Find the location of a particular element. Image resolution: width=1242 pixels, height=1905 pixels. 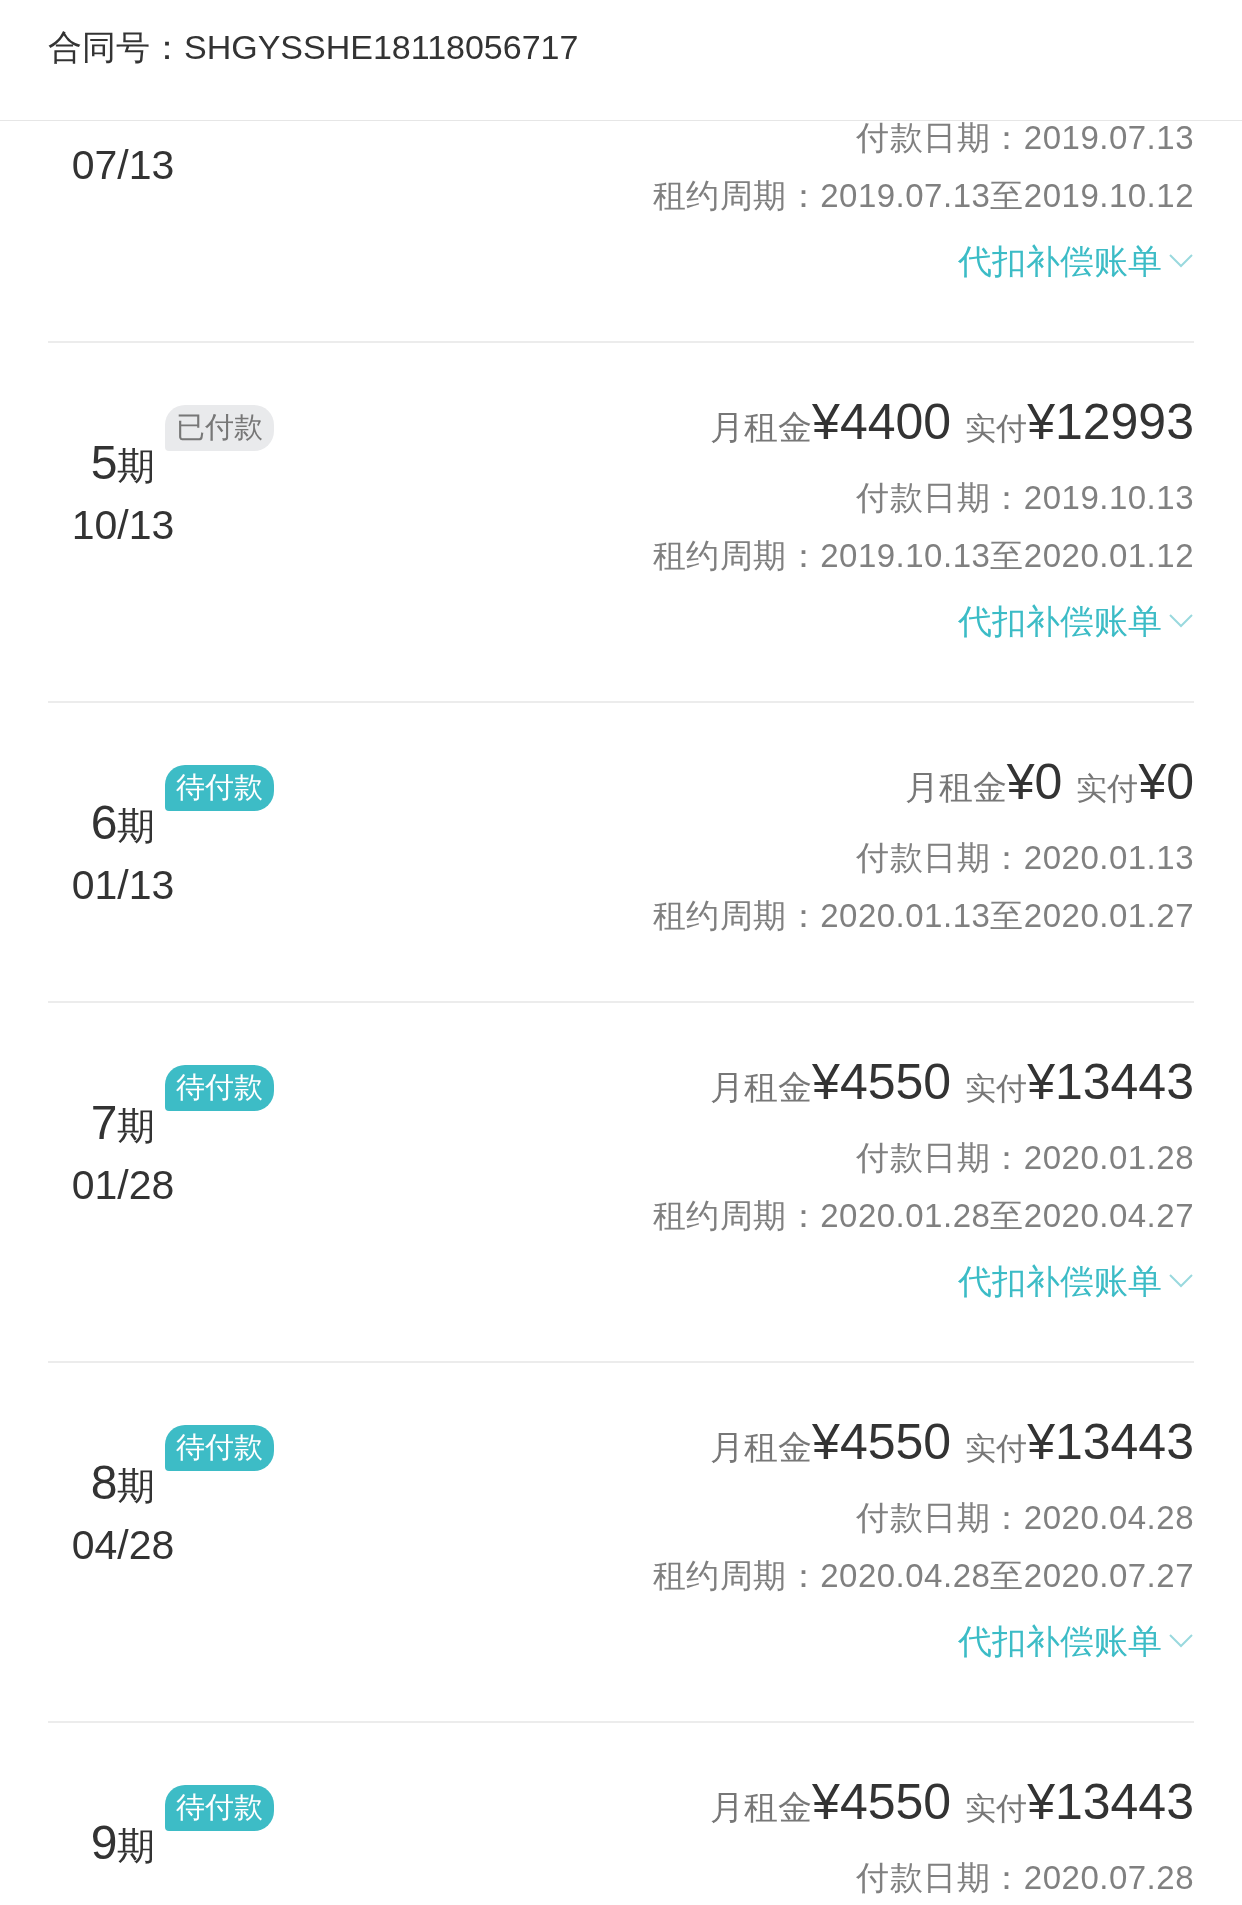

payment-date: 付款日期：2020.04.28 is located at coordinates (1025, 1518).